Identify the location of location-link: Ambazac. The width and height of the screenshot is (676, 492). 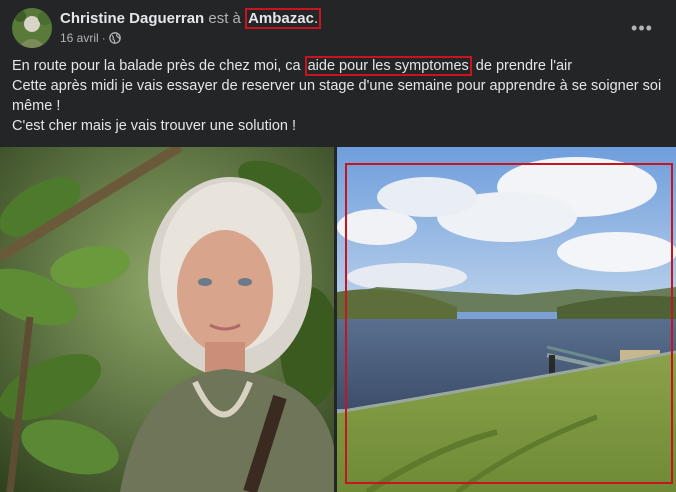
(281, 18).